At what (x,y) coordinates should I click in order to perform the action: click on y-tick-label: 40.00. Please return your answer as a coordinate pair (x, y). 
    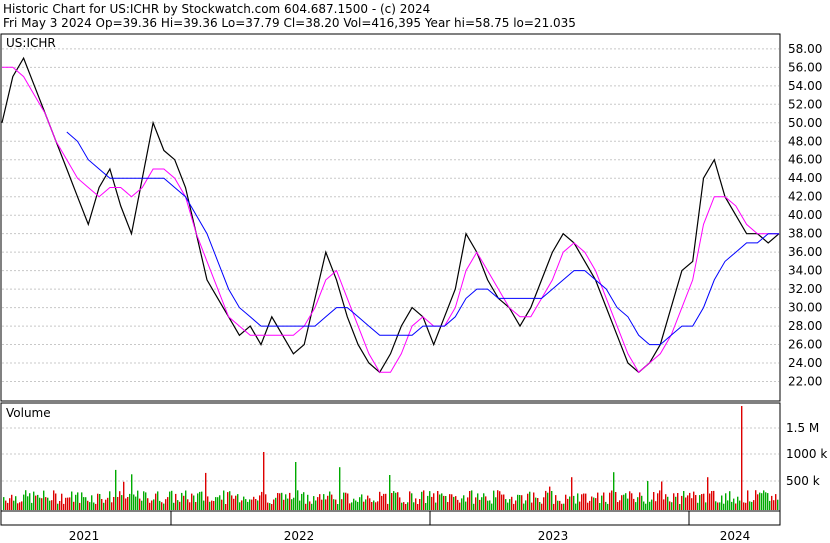
    Looking at the image, I should click on (805, 215).